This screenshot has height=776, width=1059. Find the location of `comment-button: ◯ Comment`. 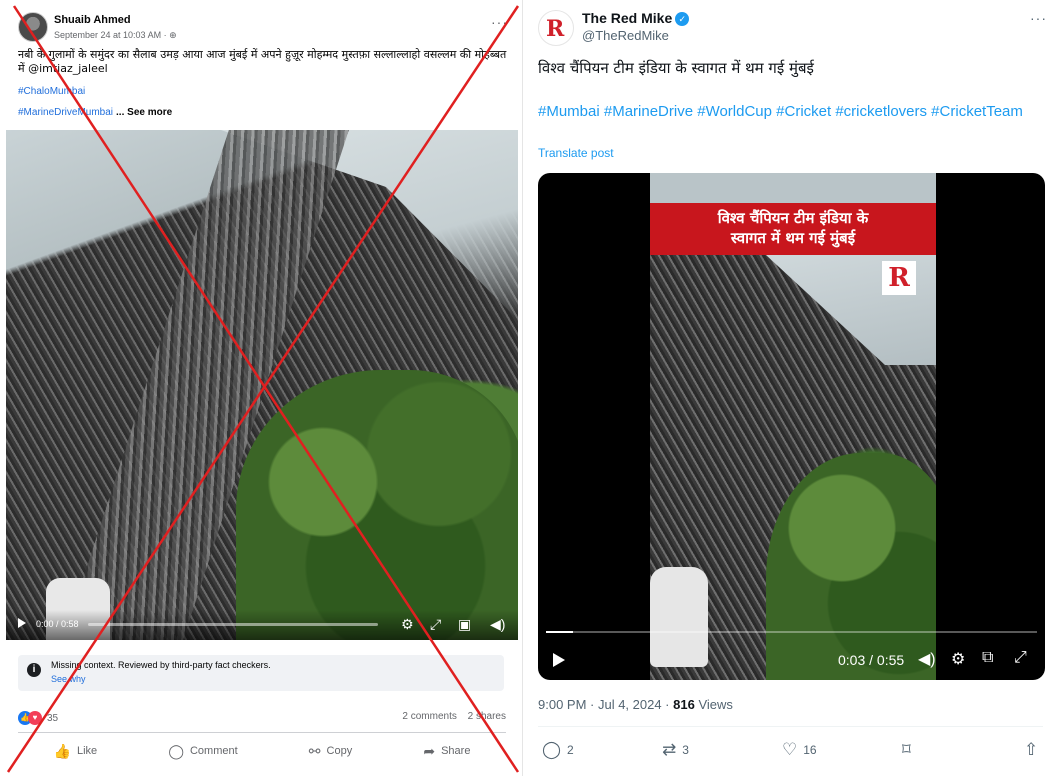

comment-button: ◯ Comment is located at coordinates (202, 751).